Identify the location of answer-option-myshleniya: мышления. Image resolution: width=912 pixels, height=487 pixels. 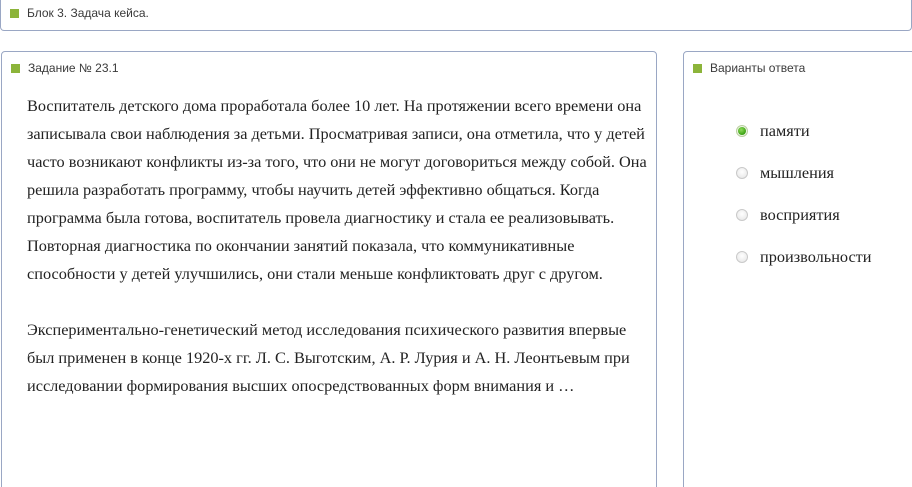
(804, 173).